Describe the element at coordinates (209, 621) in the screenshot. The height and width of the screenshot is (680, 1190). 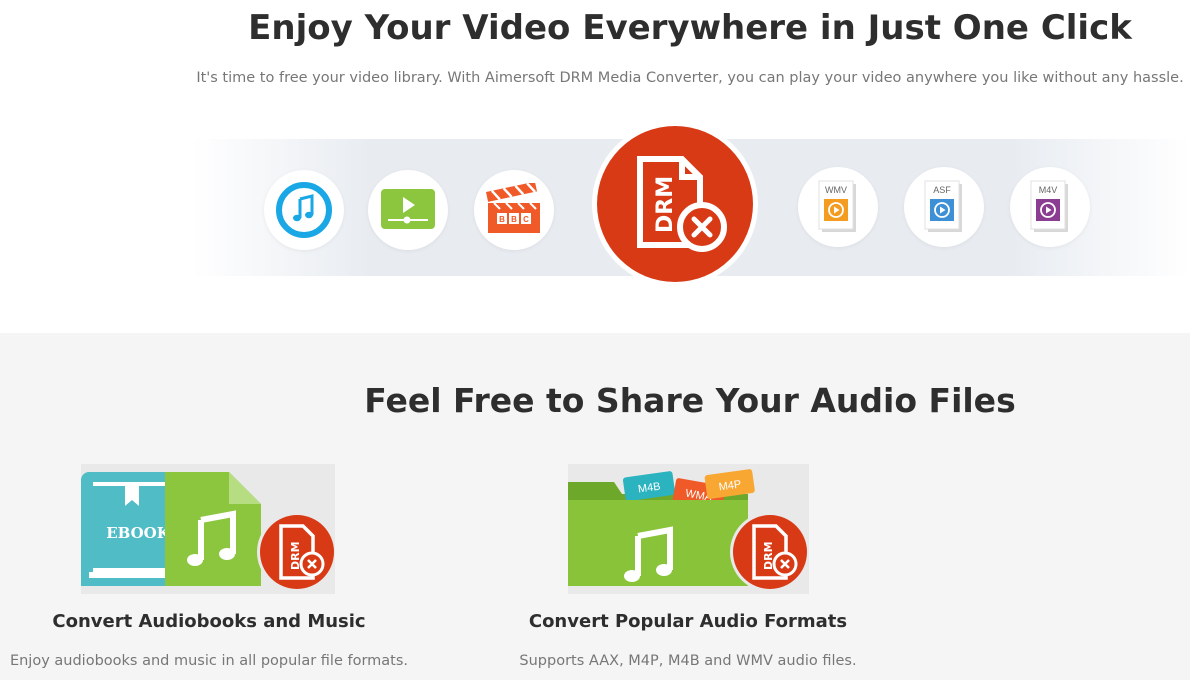
I see `feature-title-audiobooks: Convert Audiobooks and Music` at that location.